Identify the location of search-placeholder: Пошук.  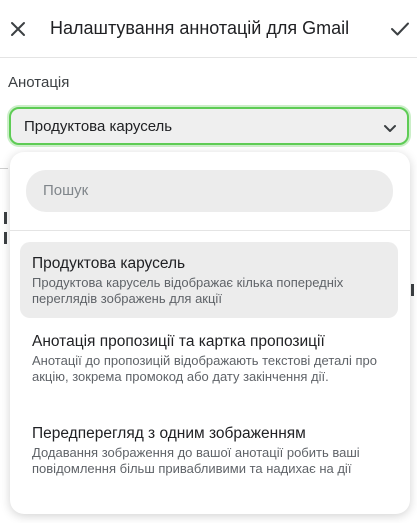
(66, 190).